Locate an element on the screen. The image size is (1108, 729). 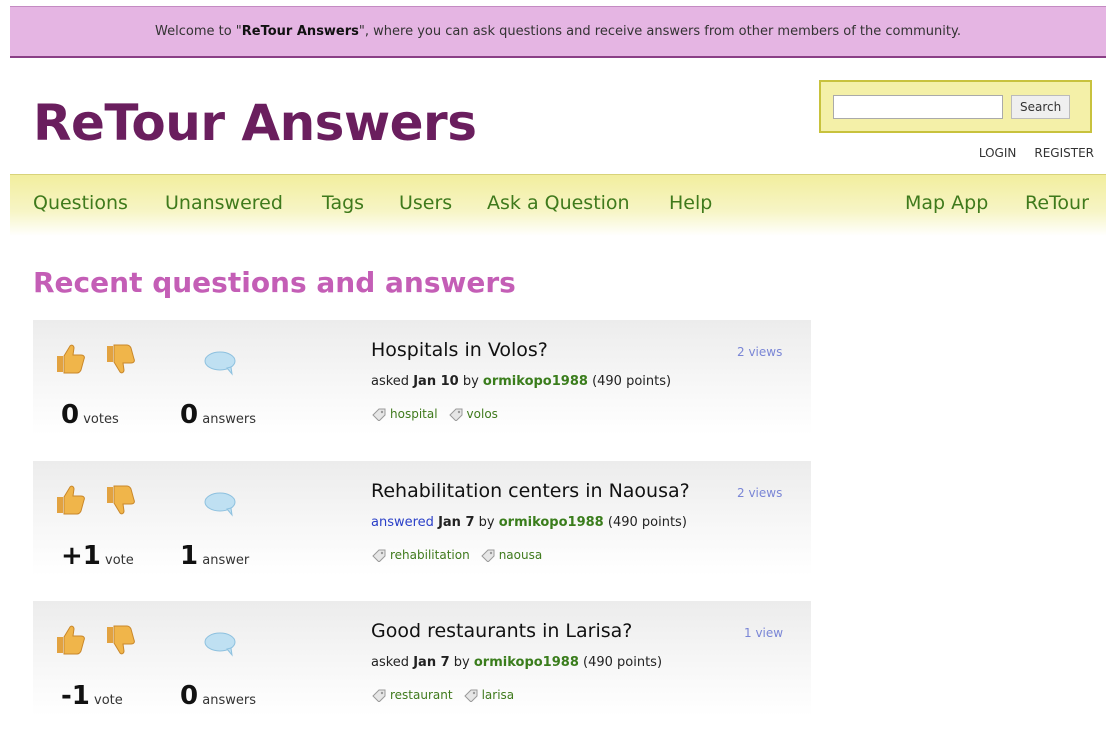
tag-list: hospital volos is located at coordinates (434, 414).